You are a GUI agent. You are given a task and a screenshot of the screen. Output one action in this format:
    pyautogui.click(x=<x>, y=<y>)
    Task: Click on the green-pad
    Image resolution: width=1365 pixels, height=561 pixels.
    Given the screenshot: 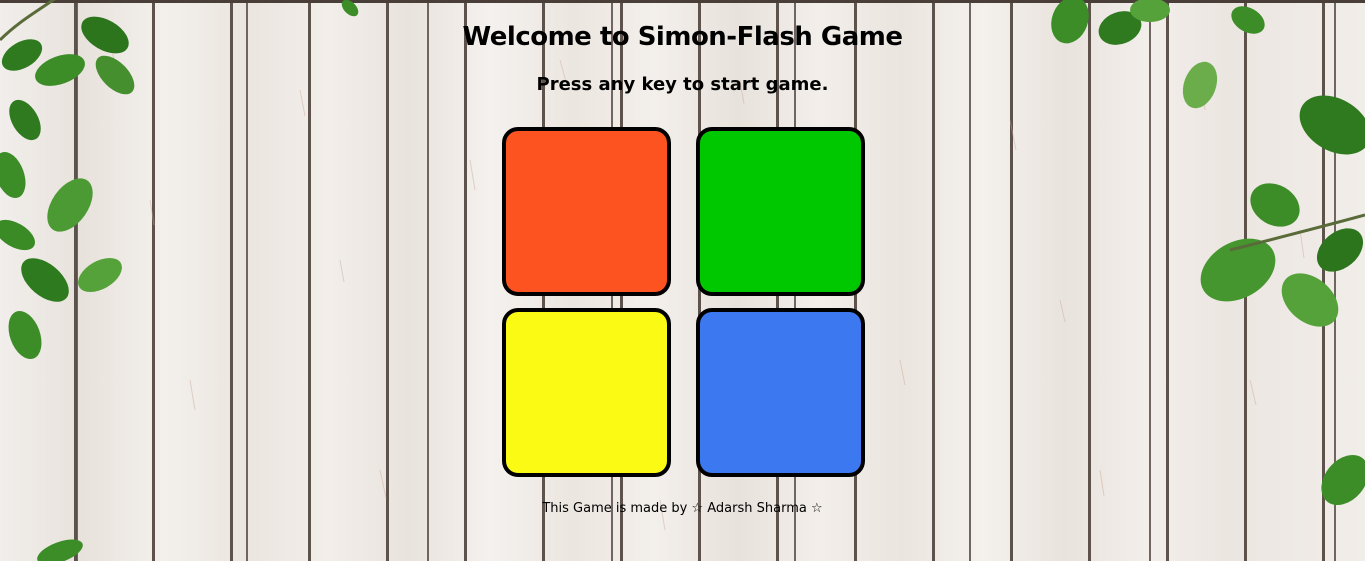 What is the action you would take?
    pyautogui.click(x=780, y=211)
    